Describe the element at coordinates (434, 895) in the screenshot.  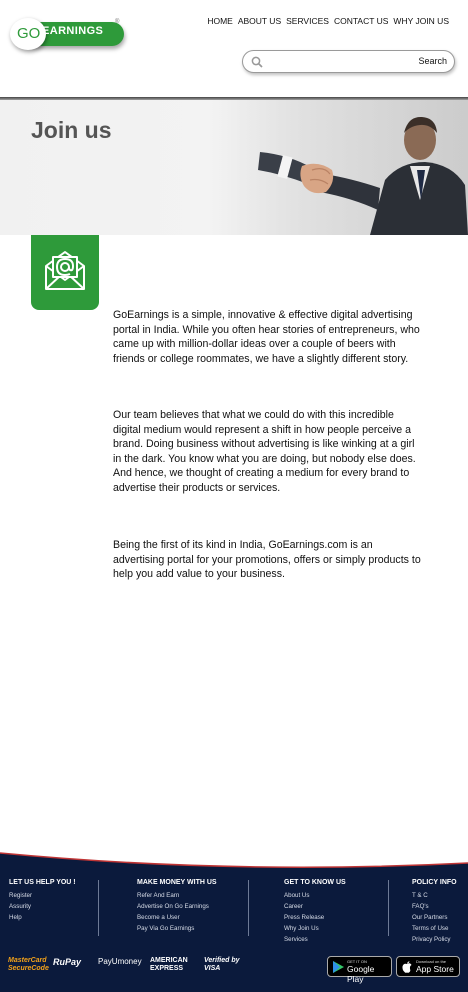
I see `footer-link-tc: T & C` at that location.